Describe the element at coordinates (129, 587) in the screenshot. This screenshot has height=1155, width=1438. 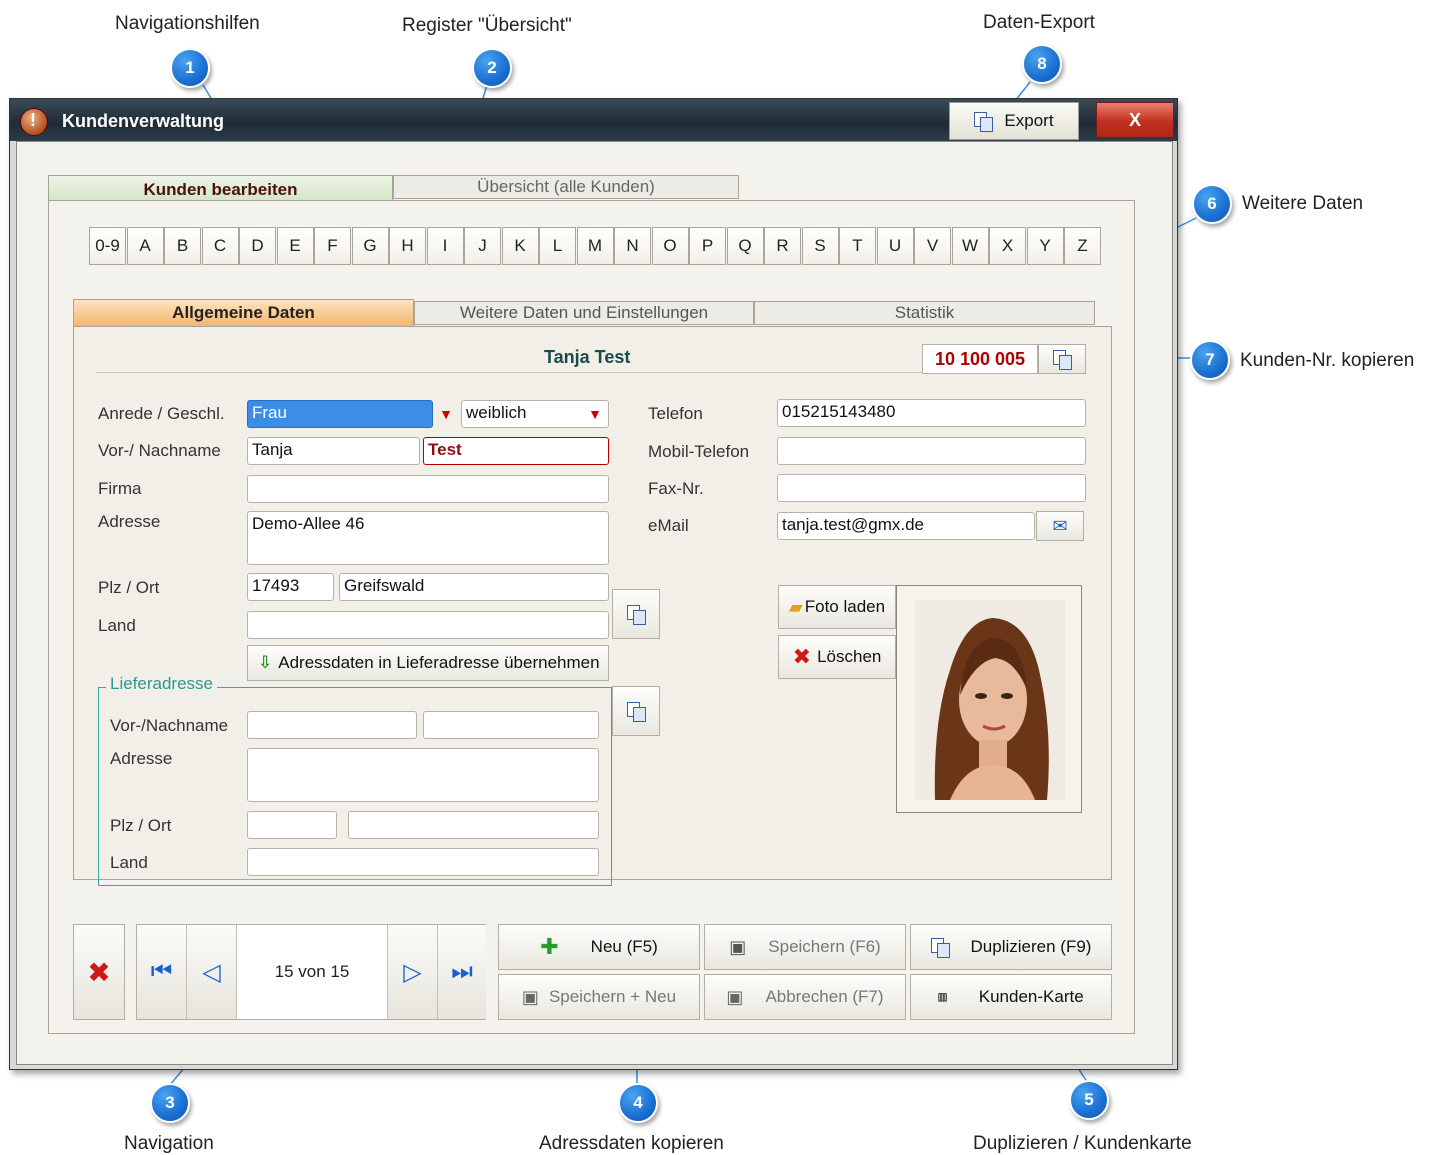
I see `plzort-label: Plz / Ort` at that location.